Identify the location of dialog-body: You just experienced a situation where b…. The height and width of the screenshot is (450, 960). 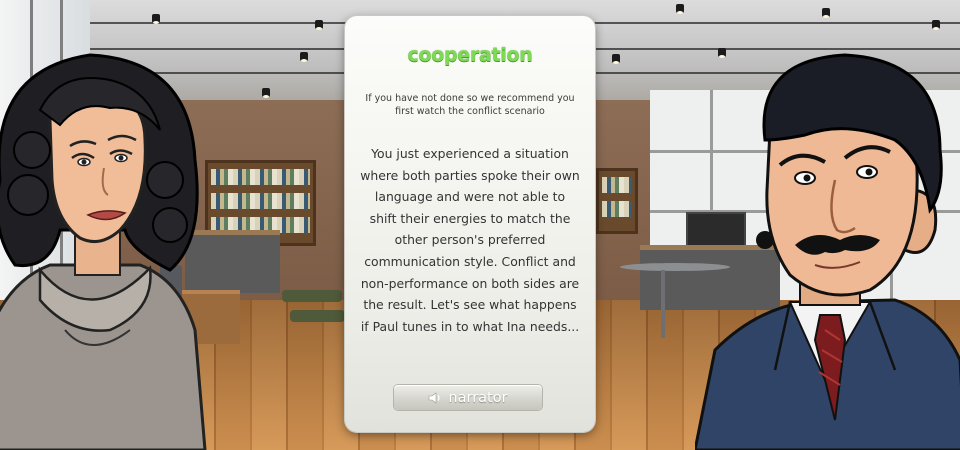
(470, 240).